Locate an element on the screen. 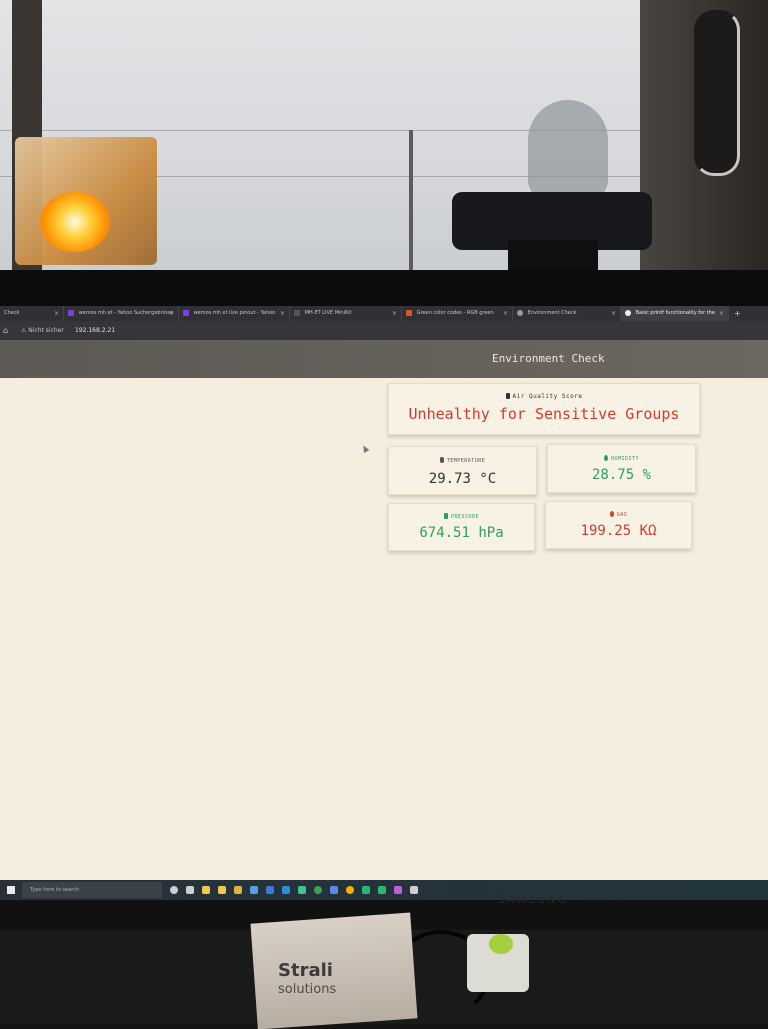 This screenshot has width=768, height=1029. gas-value: 199.25 KΩ is located at coordinates (618, 531).